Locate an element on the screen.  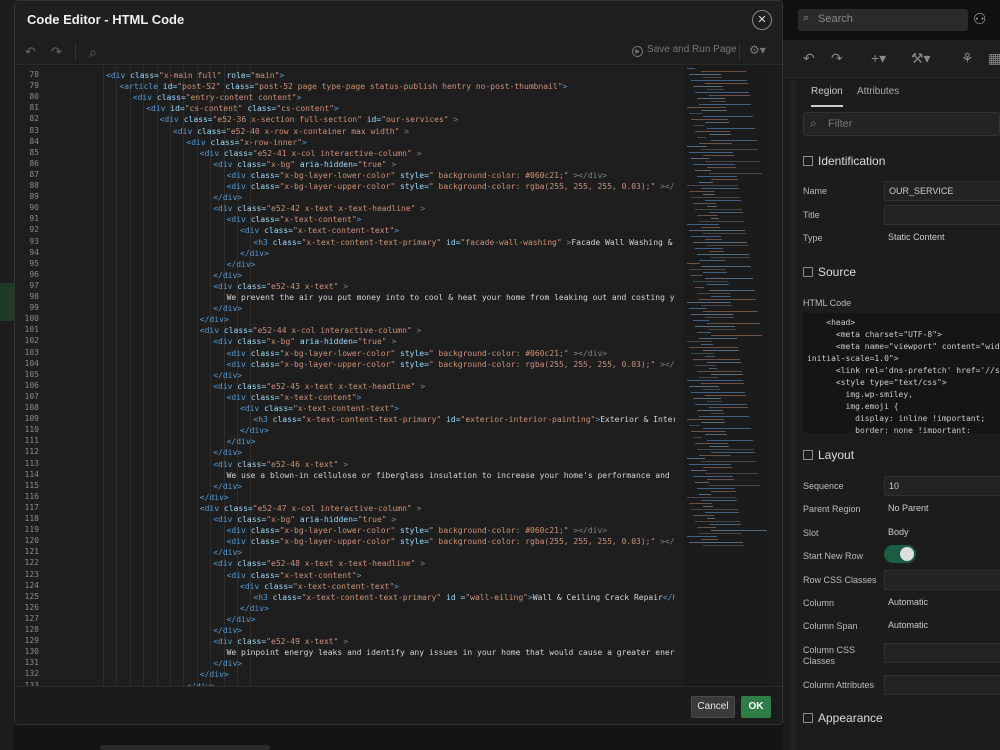
shared-components-icon: ⚘ is located at coordinates (967, 58).